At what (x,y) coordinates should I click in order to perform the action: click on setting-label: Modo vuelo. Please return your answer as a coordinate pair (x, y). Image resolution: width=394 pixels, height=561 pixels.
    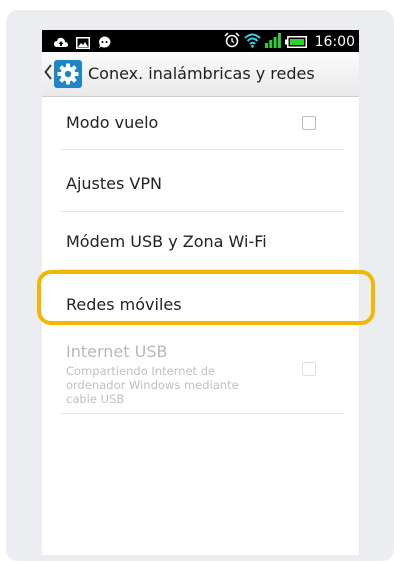
    Looking at the image, I should click on (112, 122).